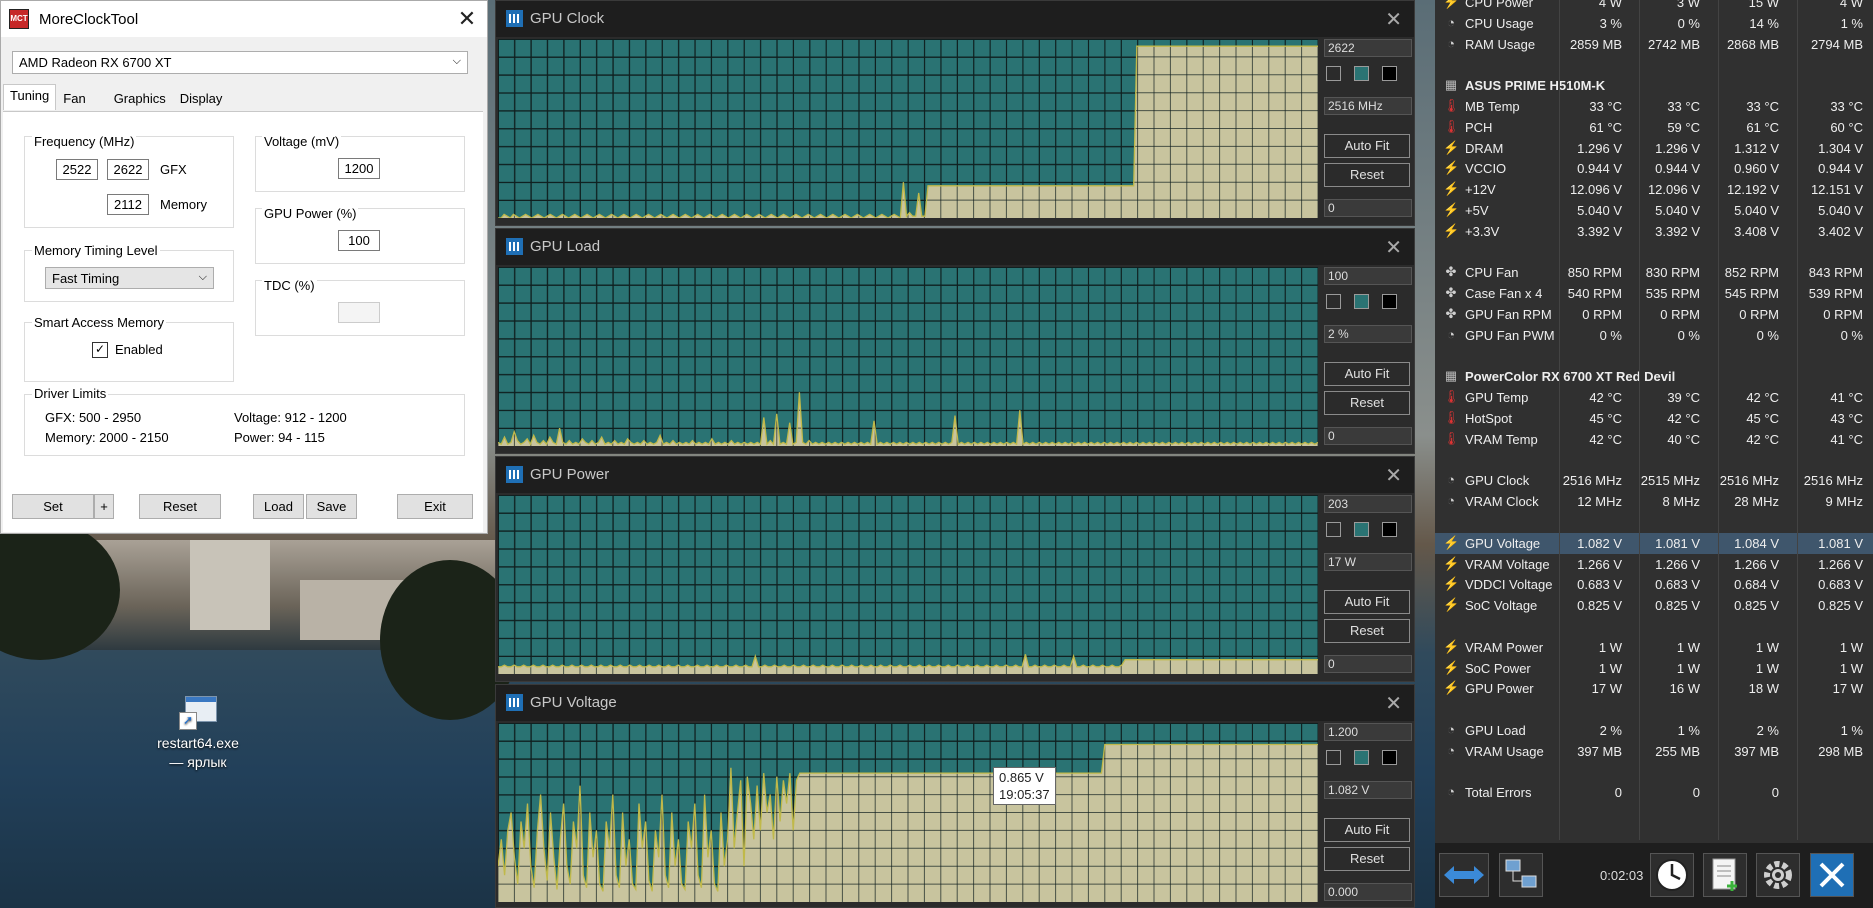  I want to click on network-icon, so click(1521, 875).